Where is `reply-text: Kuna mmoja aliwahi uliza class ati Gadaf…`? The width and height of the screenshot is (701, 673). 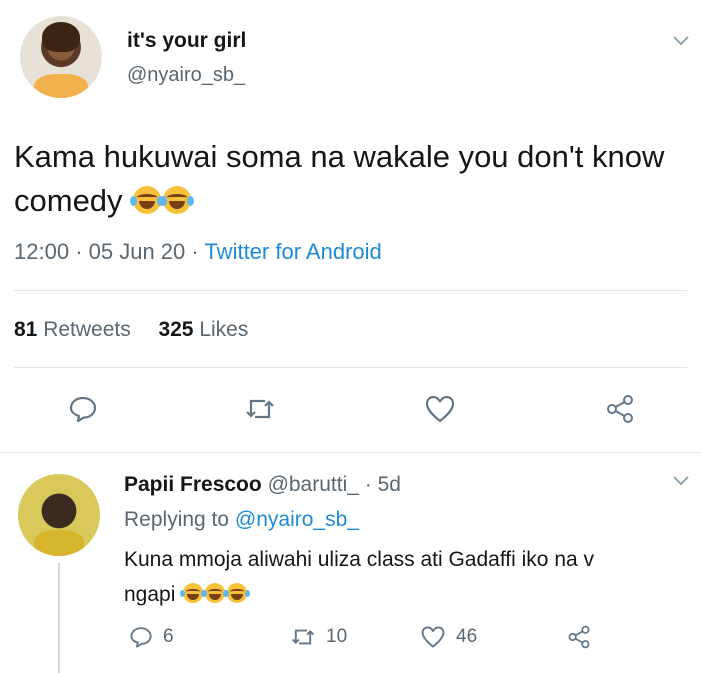 reply-text: Kuna mmoja aliwahi uliza class ati Gadaf… is located at coordinates (359, 577).